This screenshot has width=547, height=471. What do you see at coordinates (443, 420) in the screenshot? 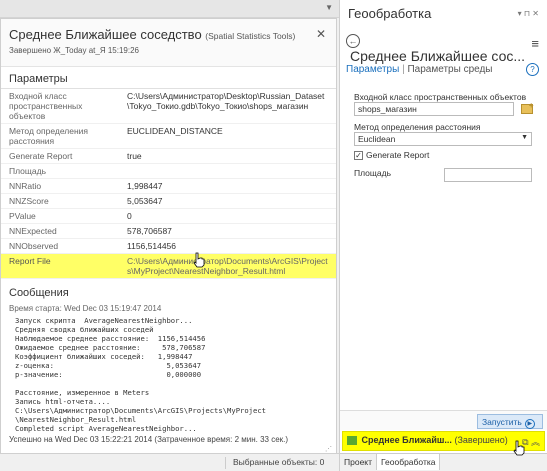
I see `run-area: Запустить ▶` at bounding box center [443, 420].